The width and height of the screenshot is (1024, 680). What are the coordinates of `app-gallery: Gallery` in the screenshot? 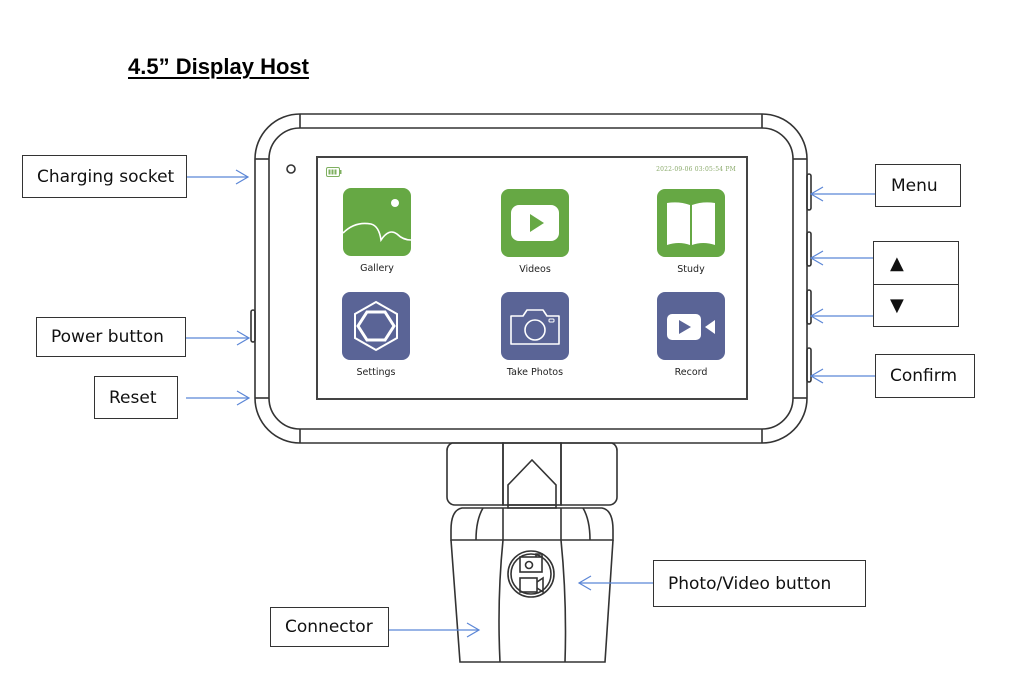 It's located at (377, 231).